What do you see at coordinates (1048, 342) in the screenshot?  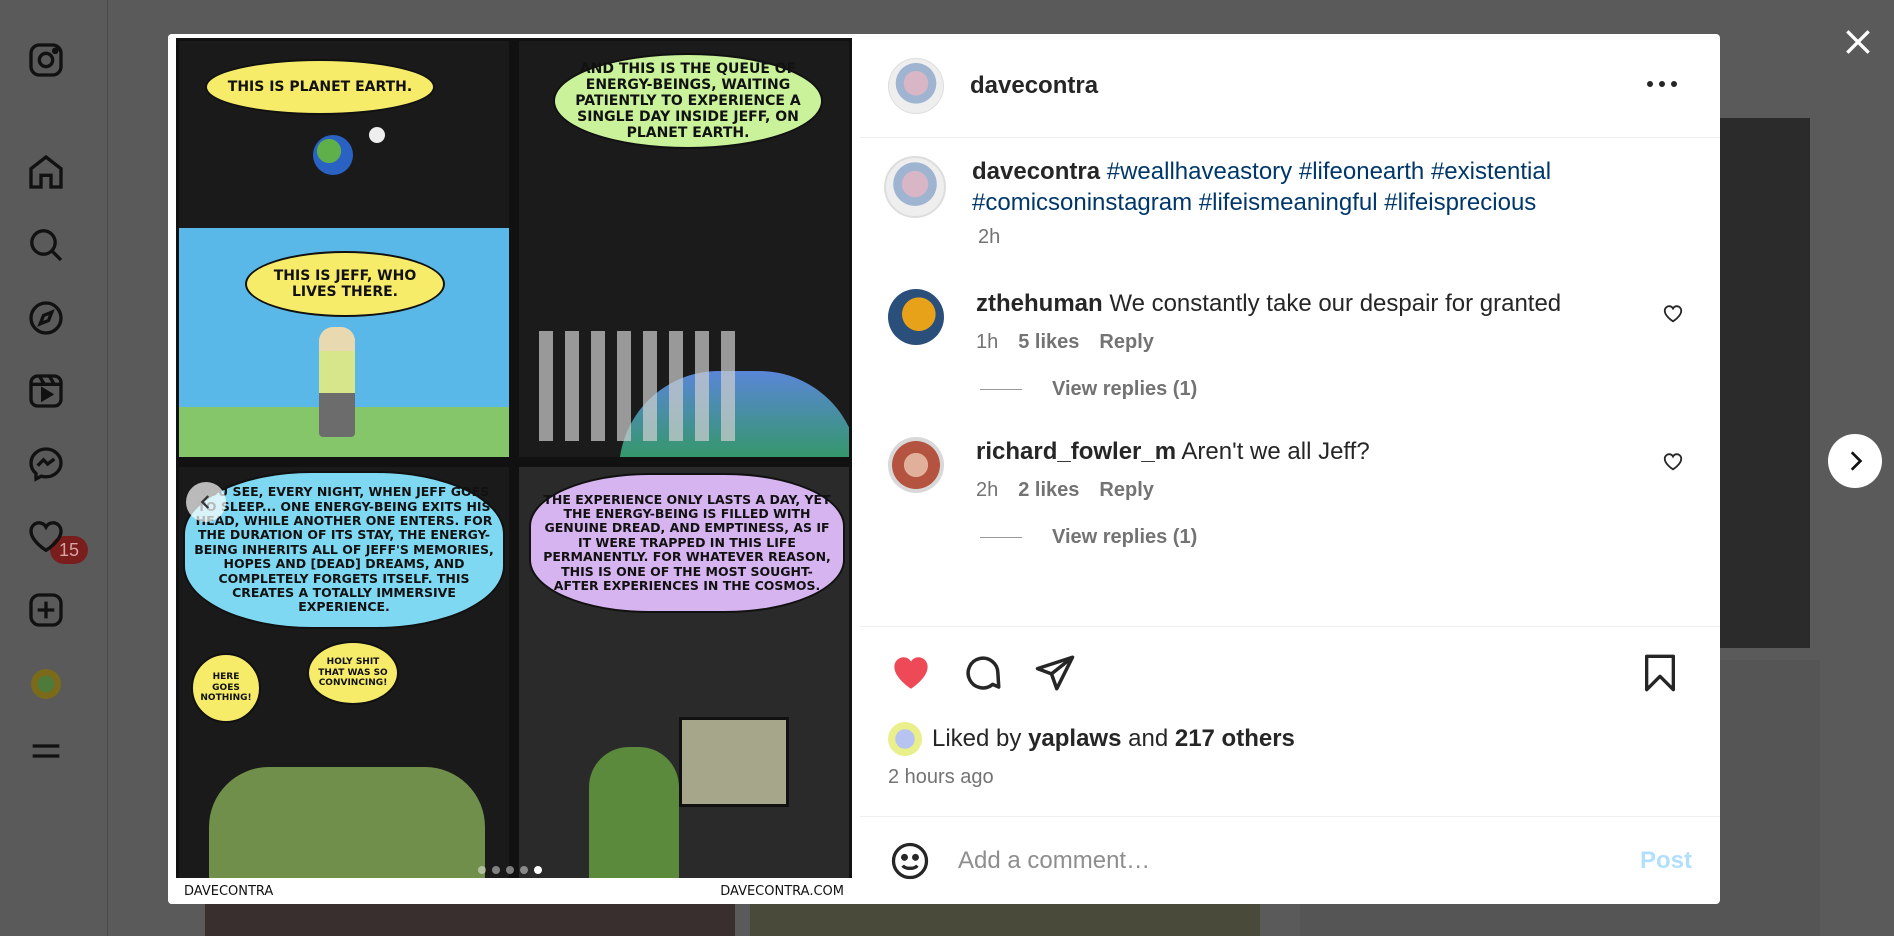 I see `comment-likes: 5 likes` at bounding box center [1048, 342].